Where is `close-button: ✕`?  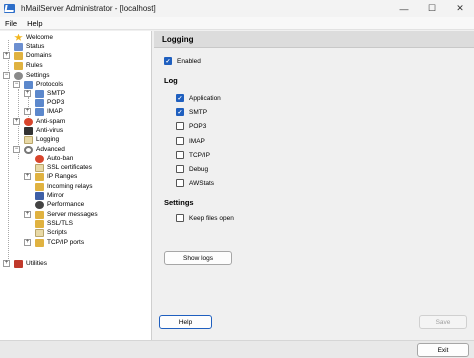
close-button: ✕ is located at coordinates (460, 8).